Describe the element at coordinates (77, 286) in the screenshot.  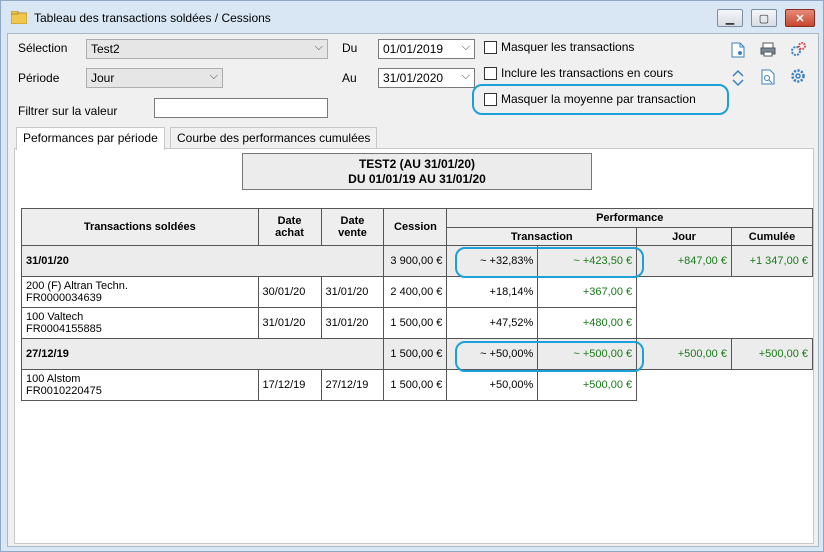
I see `security-name: 200 (F) Altran Techn.` at that location.